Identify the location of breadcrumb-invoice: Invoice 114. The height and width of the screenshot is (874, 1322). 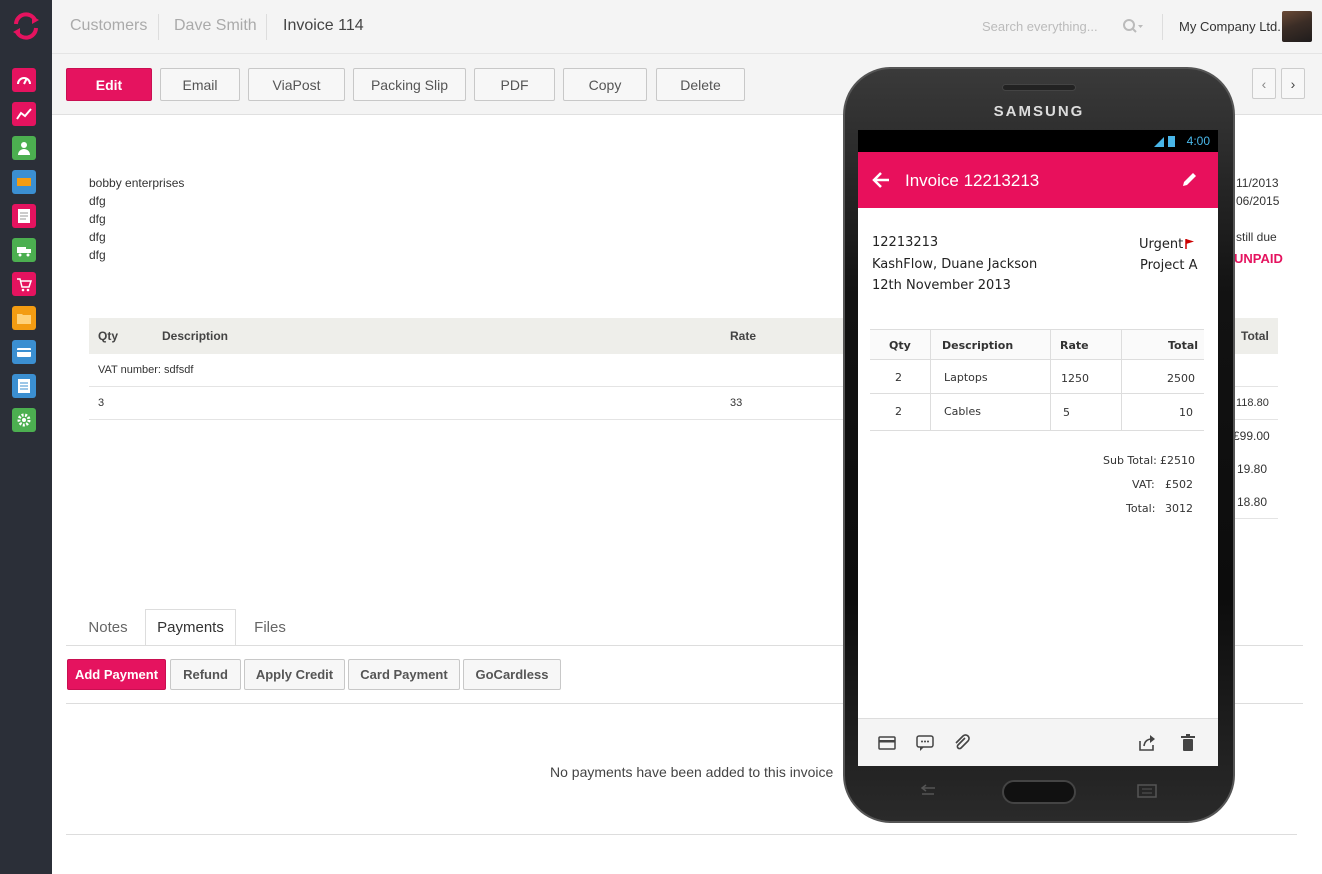
(323, 25).